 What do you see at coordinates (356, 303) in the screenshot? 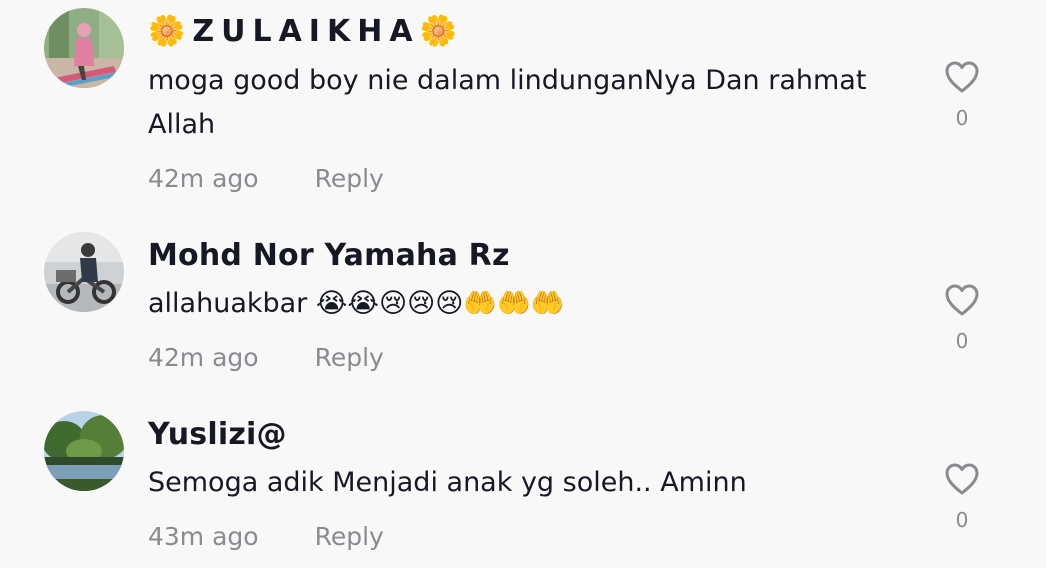
I see `comment-text: allahuakbar 😭😭😢😢😢🤲🤲🤲` at bounding box center [356, 303].